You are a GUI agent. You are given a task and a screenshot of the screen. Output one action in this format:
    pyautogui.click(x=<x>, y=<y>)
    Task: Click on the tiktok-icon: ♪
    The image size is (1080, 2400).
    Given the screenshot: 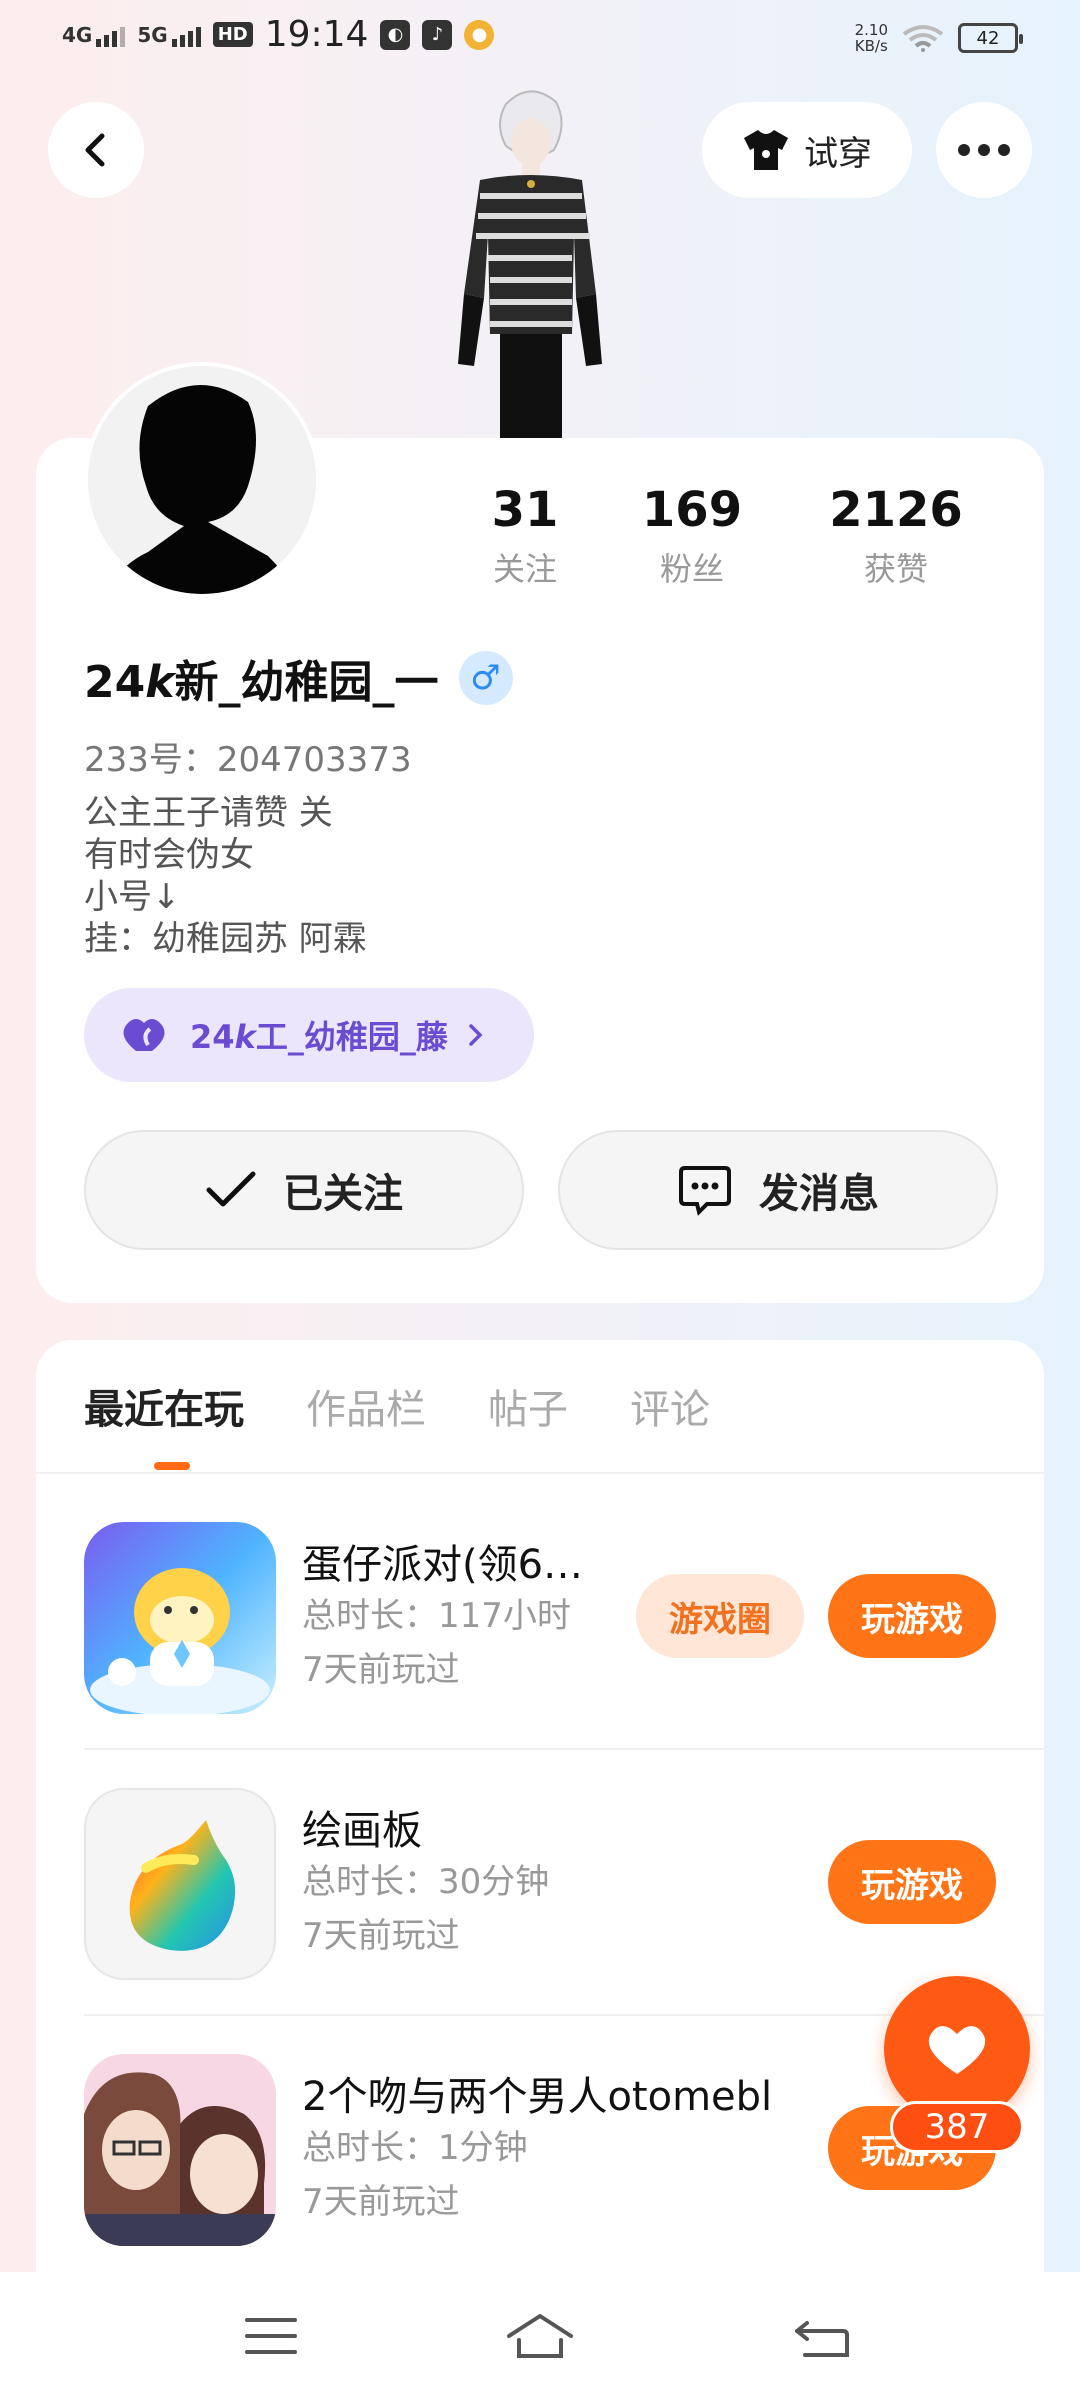 What is the action you would take?
    pyautogui.click(x=437, y=34)
    